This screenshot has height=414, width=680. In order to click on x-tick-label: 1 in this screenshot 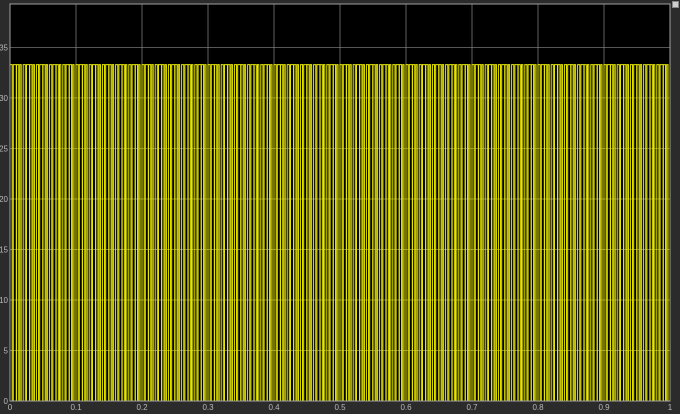, I will do `click(670, 407)`.